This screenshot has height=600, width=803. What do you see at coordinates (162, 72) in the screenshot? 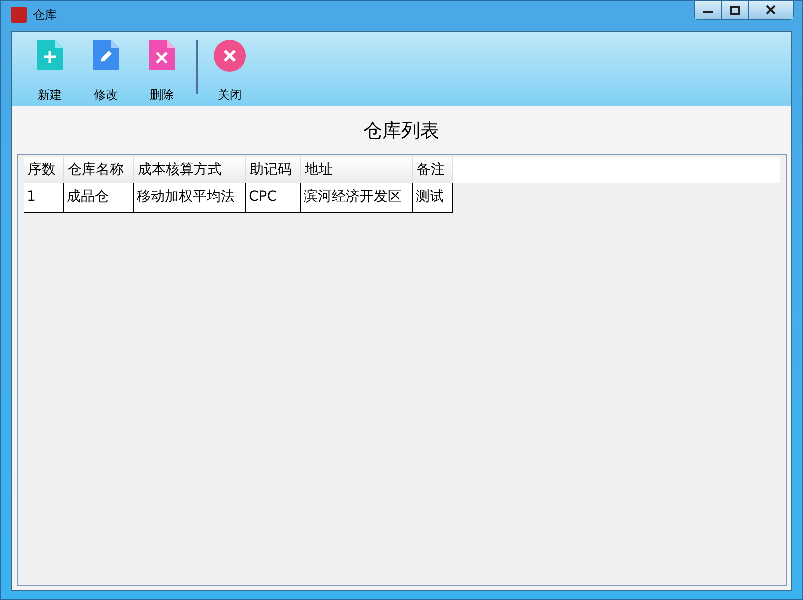
I see `toolbar-button: 删除` at bounding box center [162, 72].